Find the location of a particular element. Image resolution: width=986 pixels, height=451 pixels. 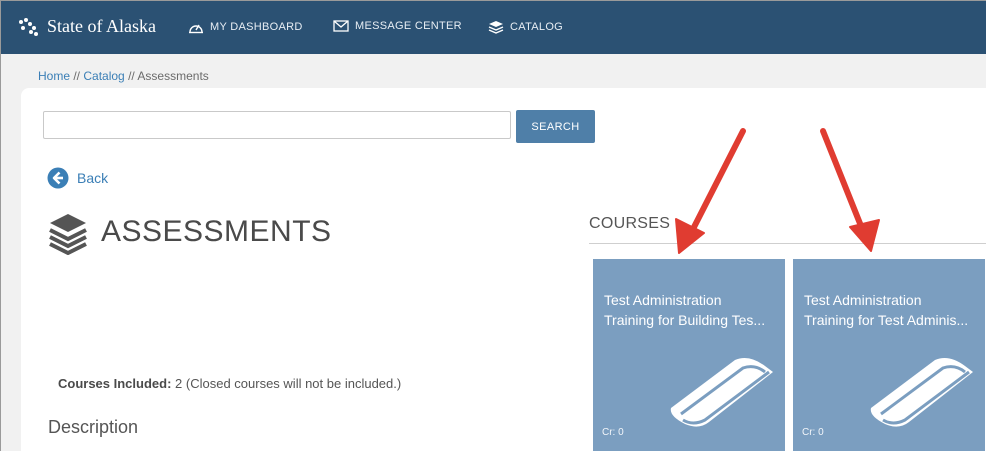

stack-icon is located at coordinates (496, 27).